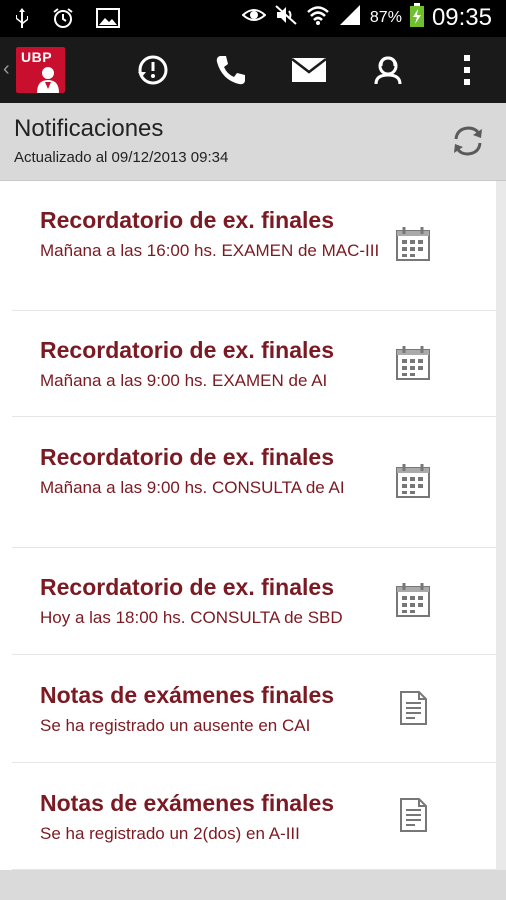  I want to click on notification-body: Mañana a las 9:00 hs. EXAMEN de AI, so click(184, 380).